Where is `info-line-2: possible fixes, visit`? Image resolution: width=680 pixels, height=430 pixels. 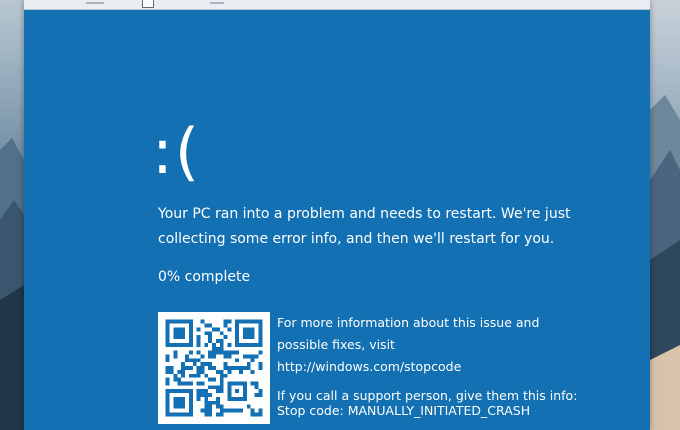
info-line-2: possible fixes, visit is located at coordinates (336, 344).